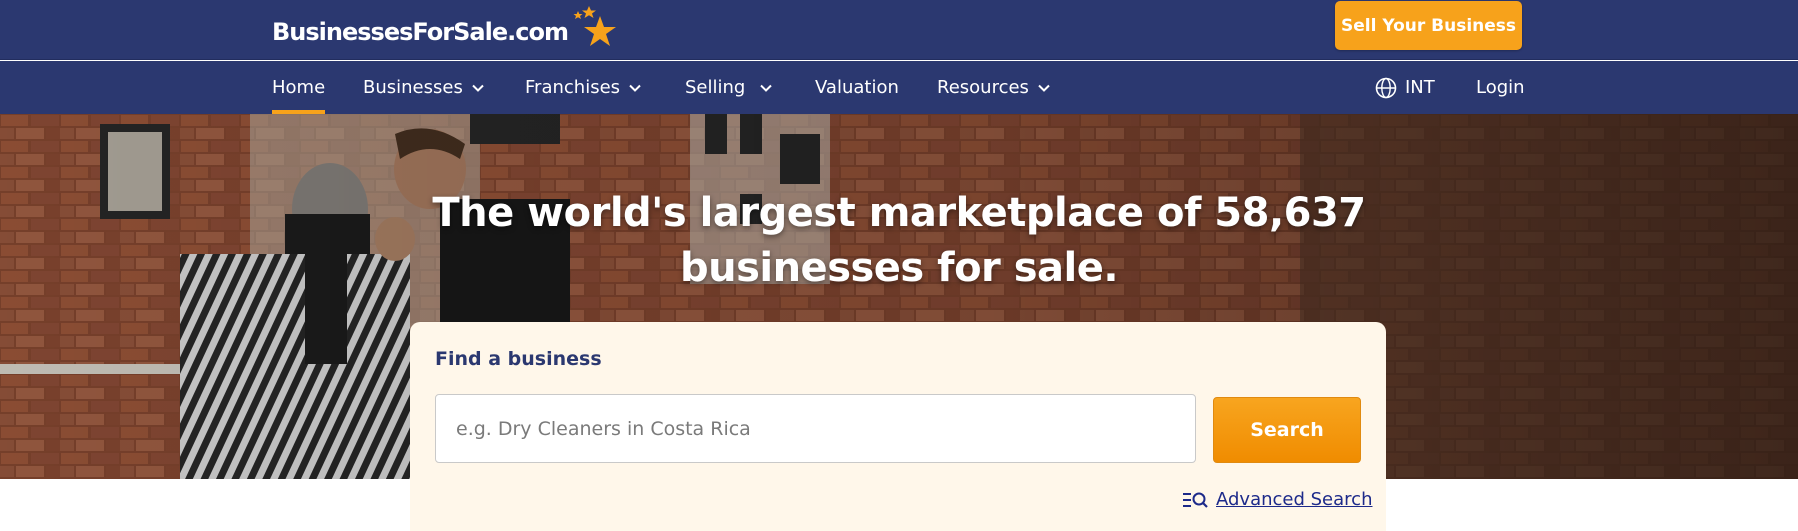  I want to click on search-button: Search, so click(1287, 430).